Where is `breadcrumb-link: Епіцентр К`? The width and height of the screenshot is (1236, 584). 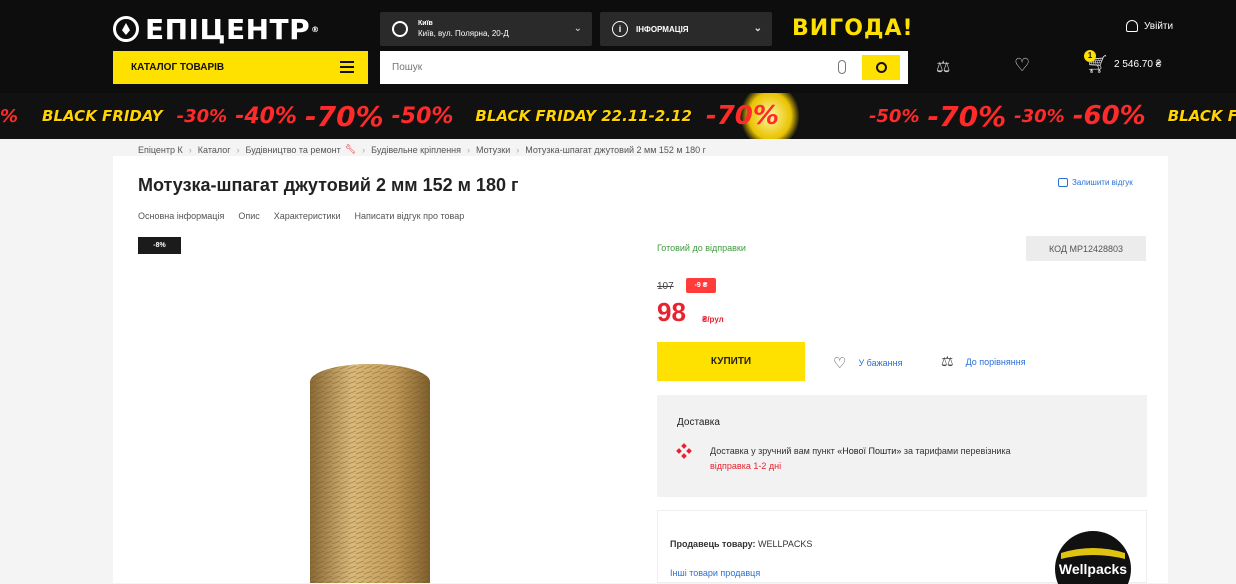
breadcrumb-link: Епіцентр К is located at coordinates (160, 150).